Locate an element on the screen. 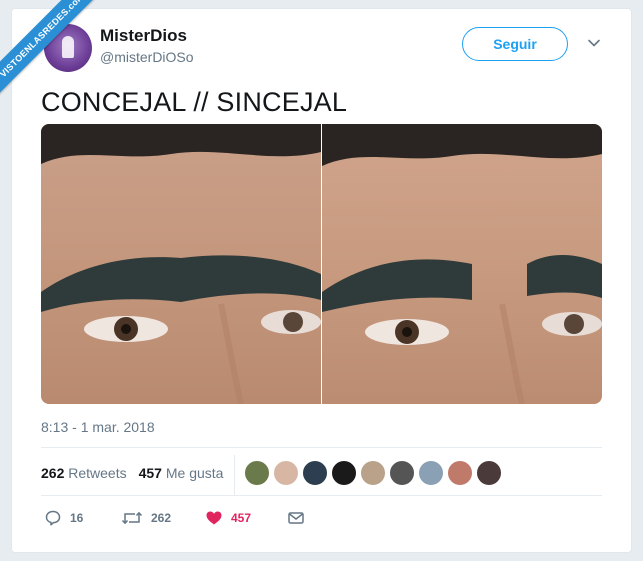 The height and width of the screenshot is (561, 643). retweets-count: 262 is located at coordinates (53, 473).